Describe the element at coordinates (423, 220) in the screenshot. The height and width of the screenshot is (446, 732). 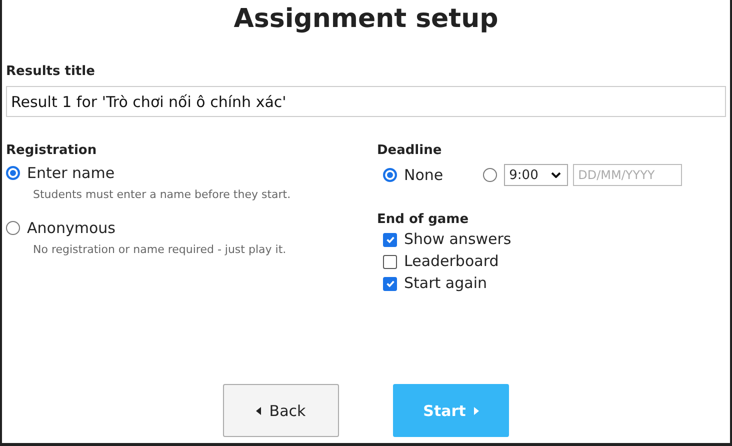
I see `section-label: End of game` at that location.